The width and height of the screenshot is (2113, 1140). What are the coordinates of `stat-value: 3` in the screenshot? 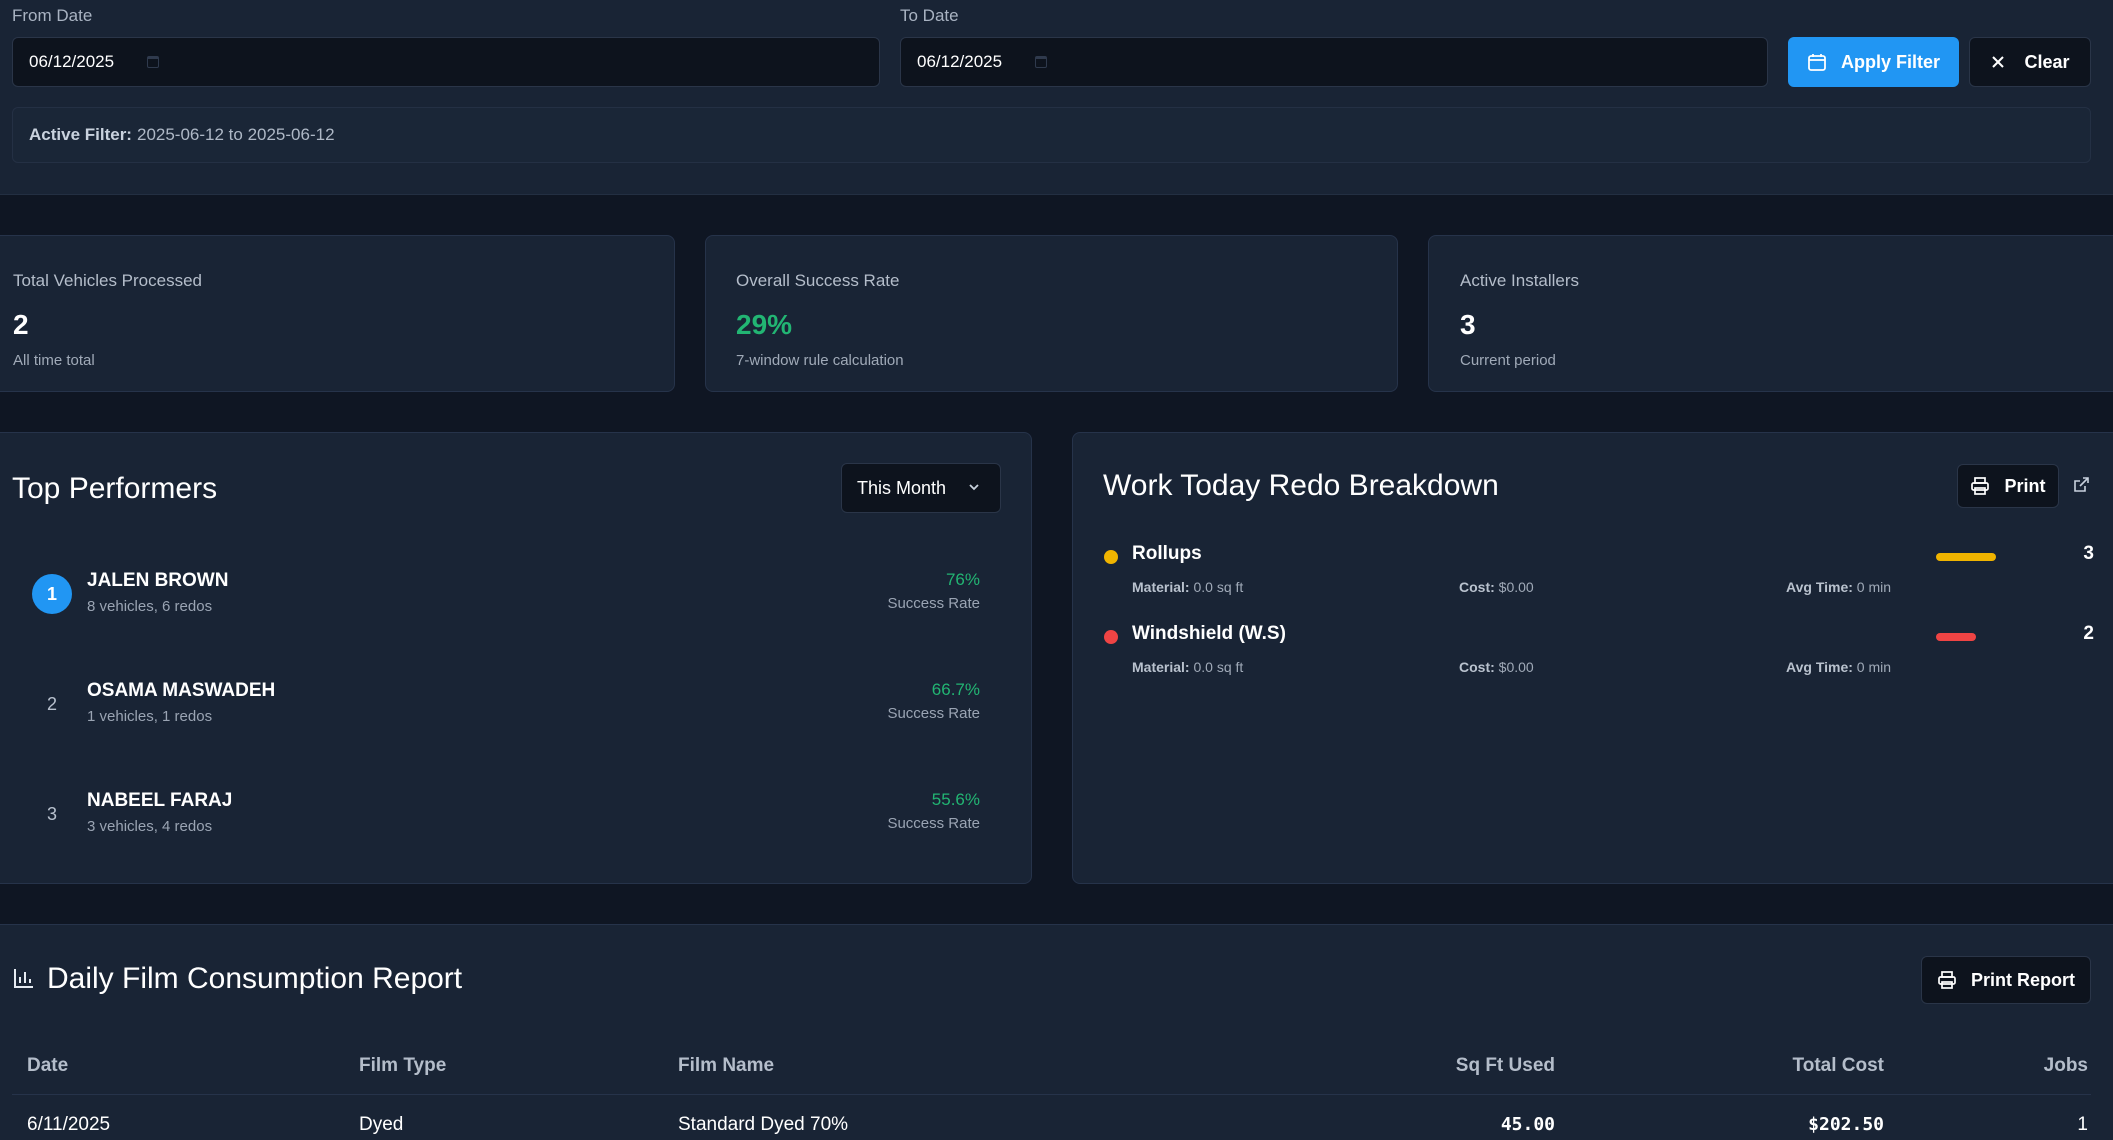 It's located at (1468, 324).